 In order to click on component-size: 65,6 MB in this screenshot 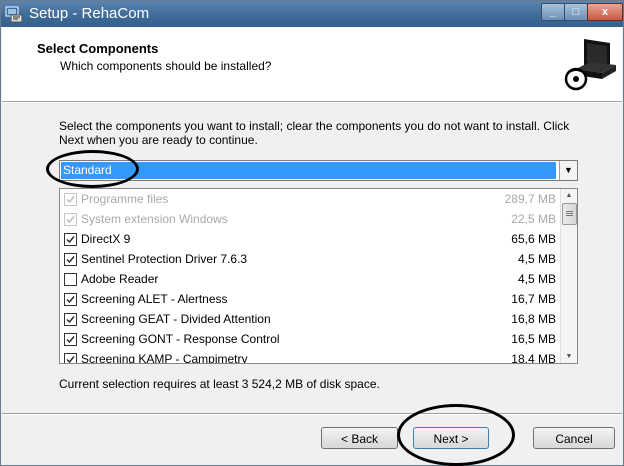, I will do `click(533, 239)`.